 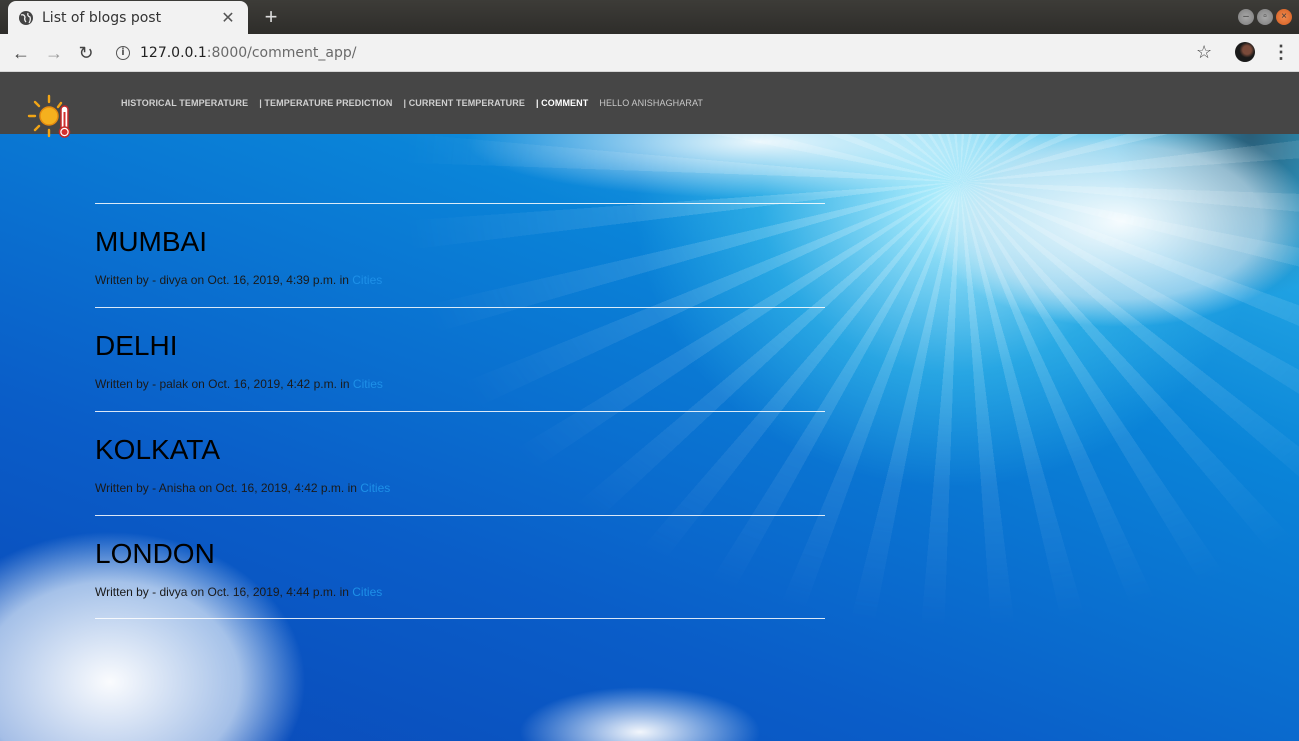 I want to click on window-close-button: ×, so click(x=1284, y=17).